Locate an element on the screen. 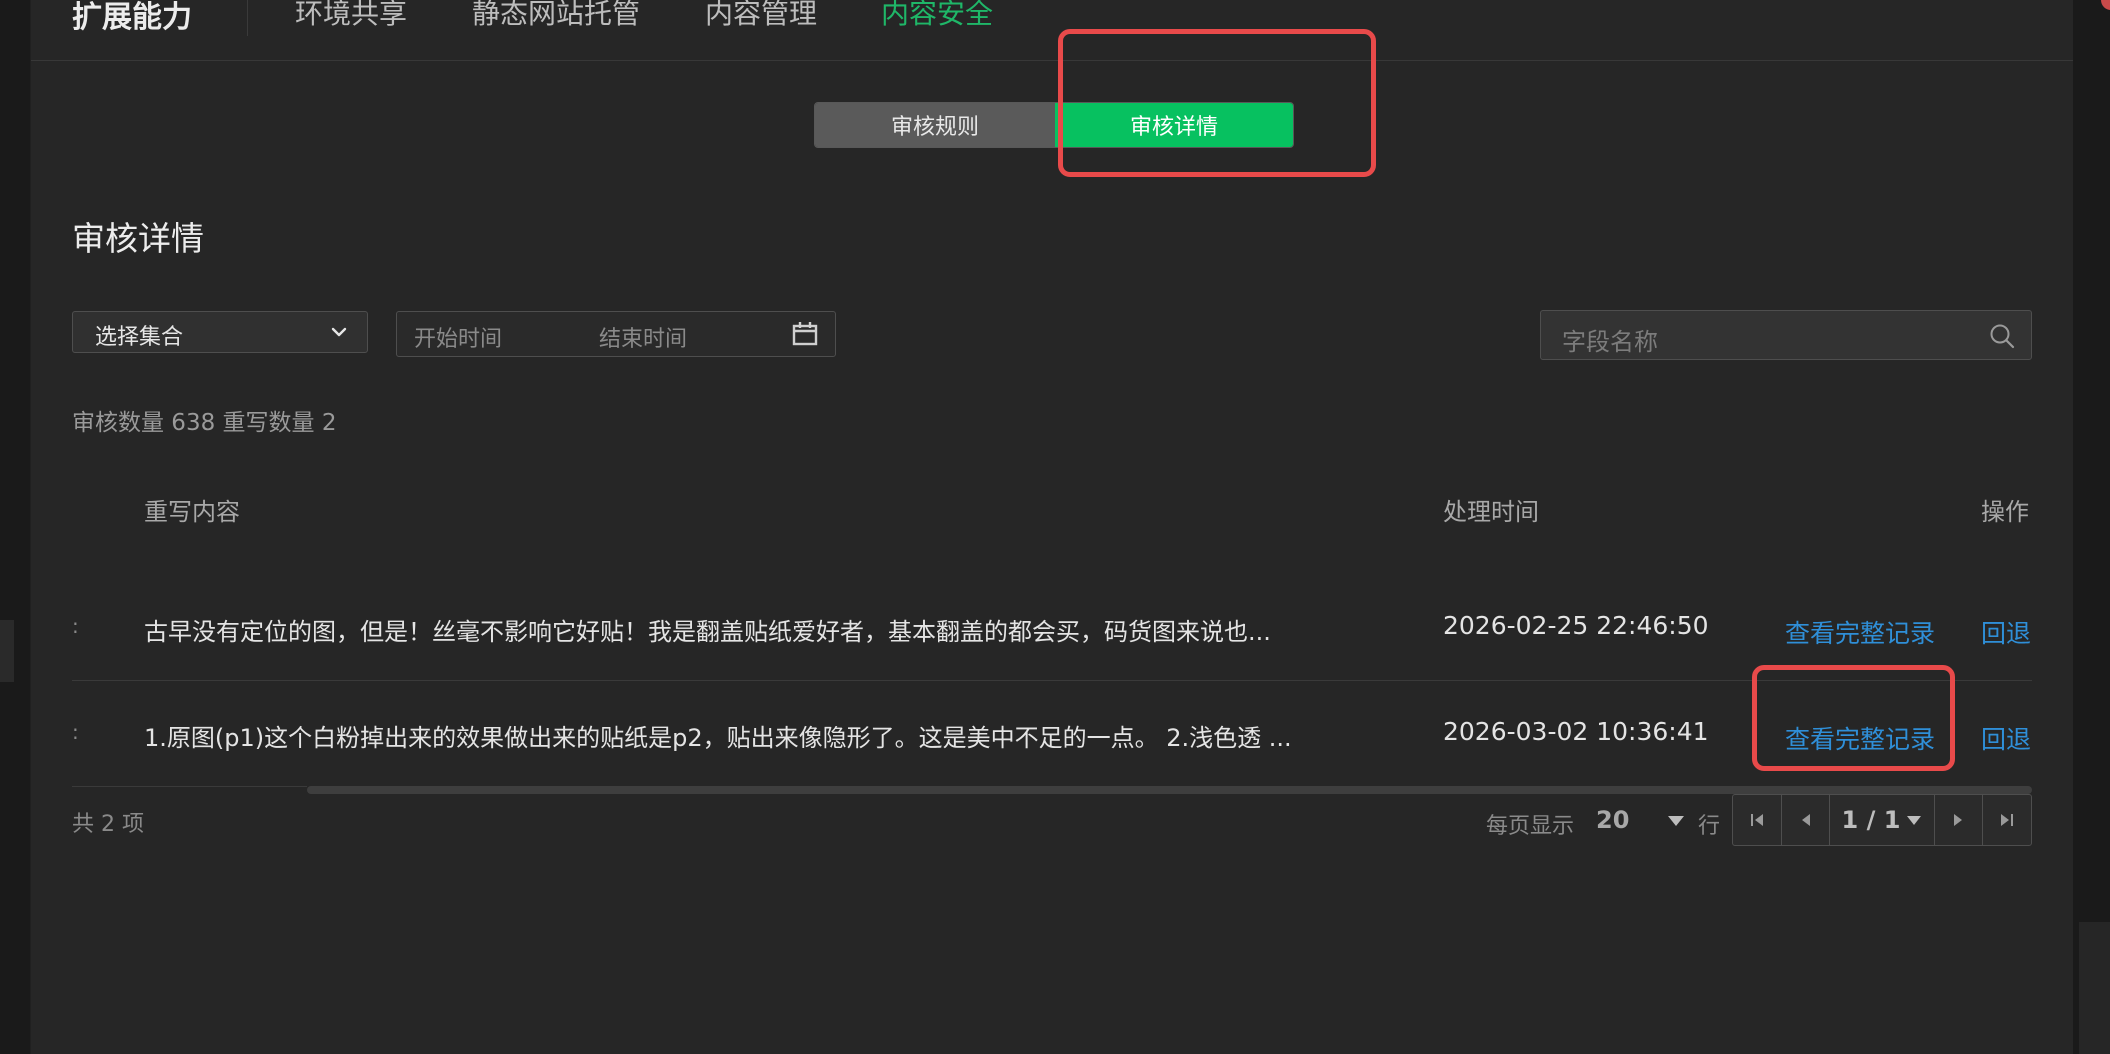 Image resolution: width=2110 pixels, height=1054 pixels. row-2-time: 2026-03-02 10:36:41 is located at coordinates (1576, 731).